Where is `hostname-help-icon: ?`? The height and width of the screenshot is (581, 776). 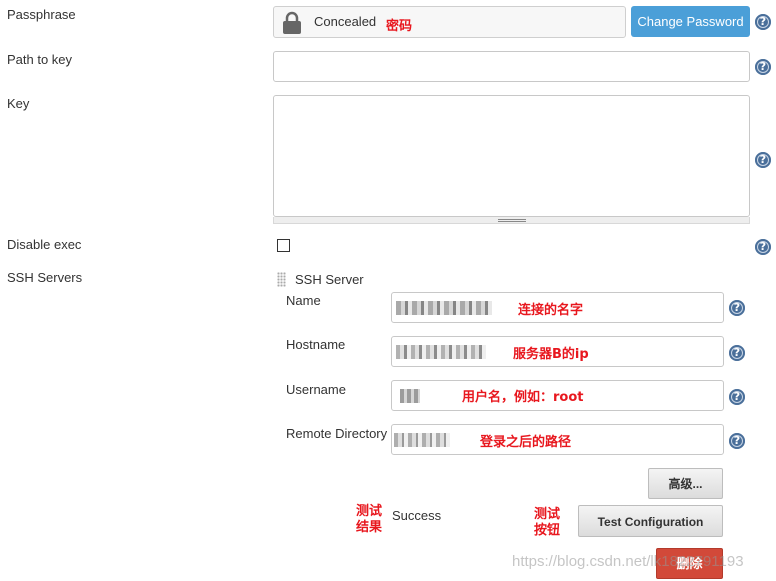
hostname-help-icon: ? is located at coordinates (737, 353).